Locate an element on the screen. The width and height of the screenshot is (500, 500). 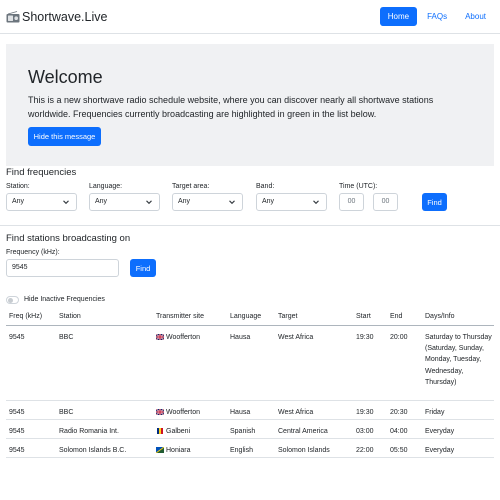
solomon-islands-flag-icon is located at coordinates (160, 449).